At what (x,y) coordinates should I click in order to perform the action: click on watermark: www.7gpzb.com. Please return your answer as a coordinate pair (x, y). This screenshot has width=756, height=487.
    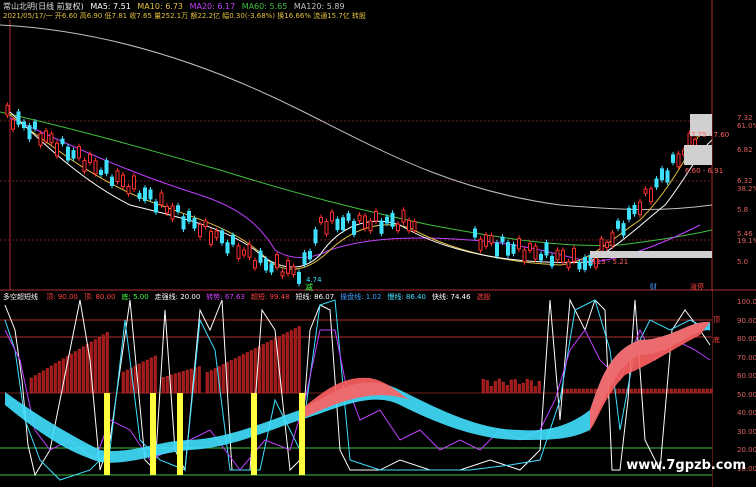
    Looking at the image, I should click on (686, 465).